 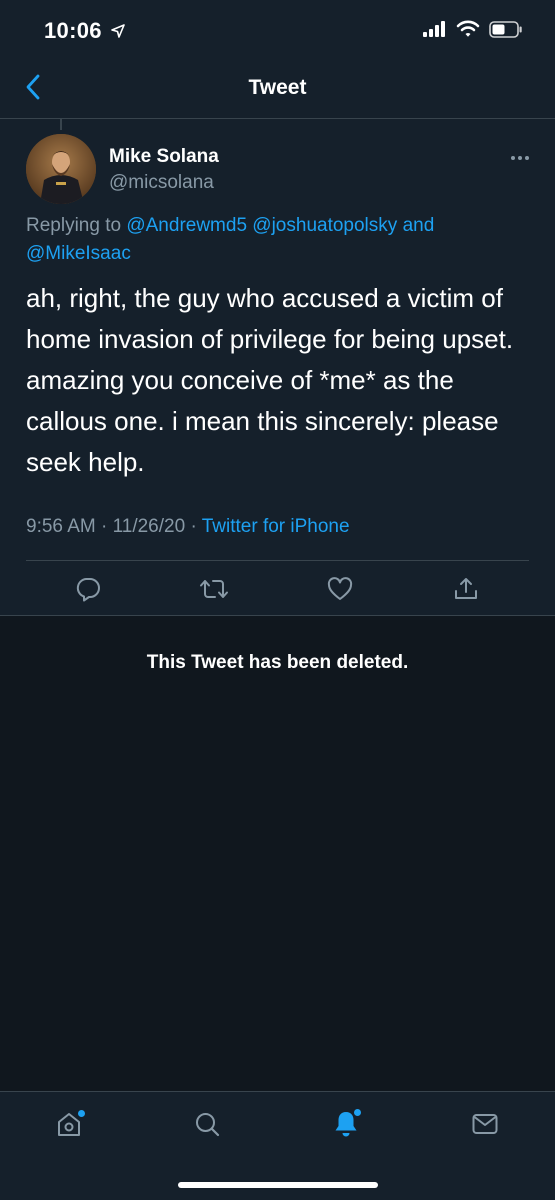 I want to click on retweet-icon, so click(x=214, y=591).